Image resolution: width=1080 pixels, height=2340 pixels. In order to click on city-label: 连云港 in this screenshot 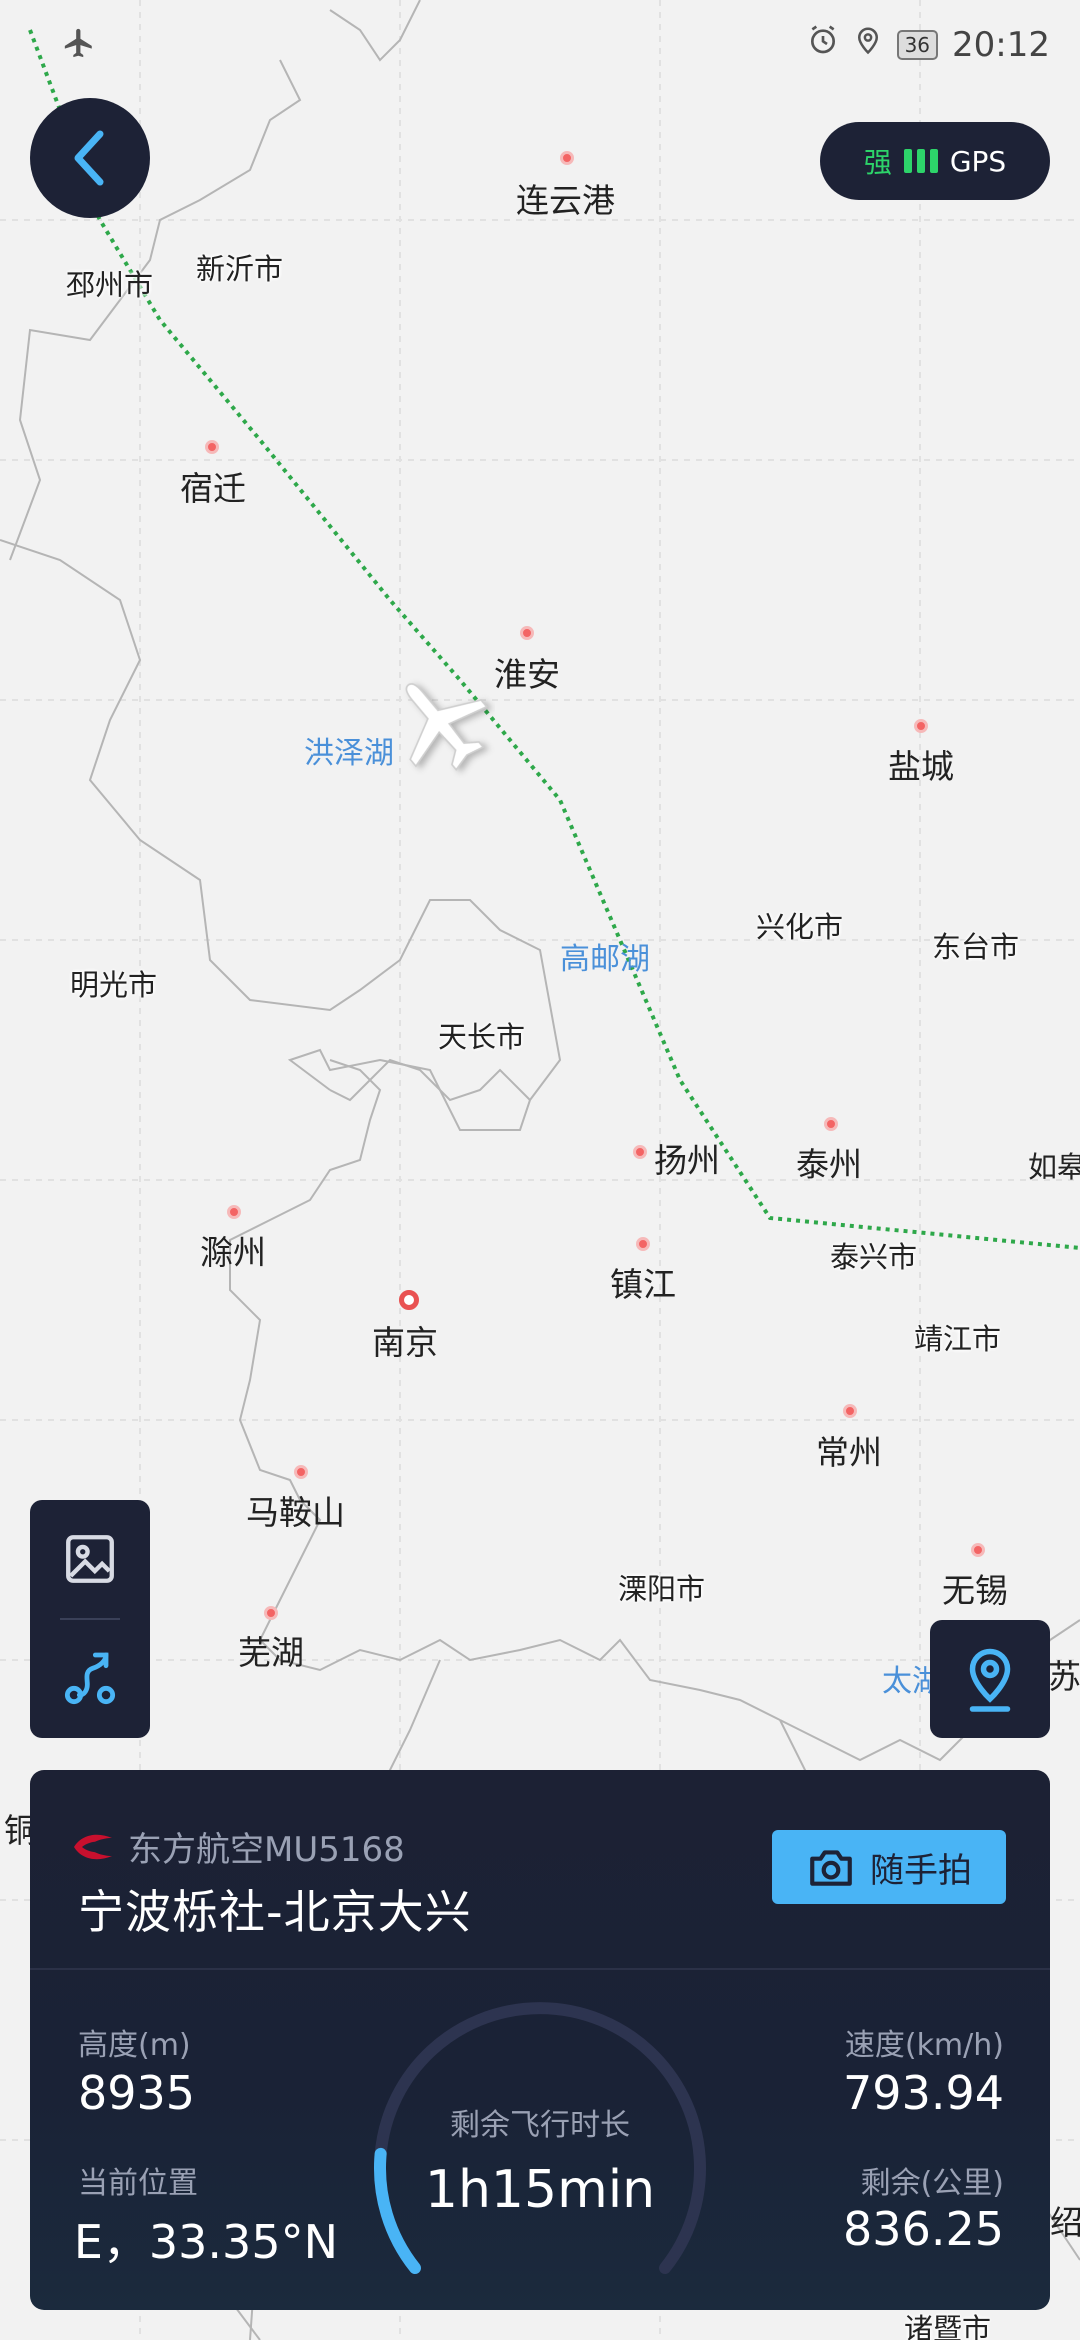, I will do `click(565, 200)`.